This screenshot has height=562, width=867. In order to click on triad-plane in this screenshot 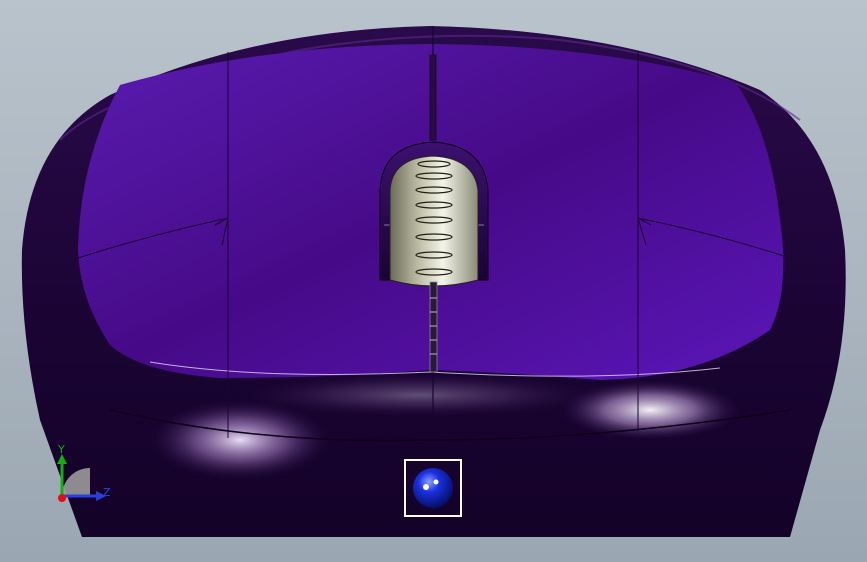, I will do `click(76, 482)`.